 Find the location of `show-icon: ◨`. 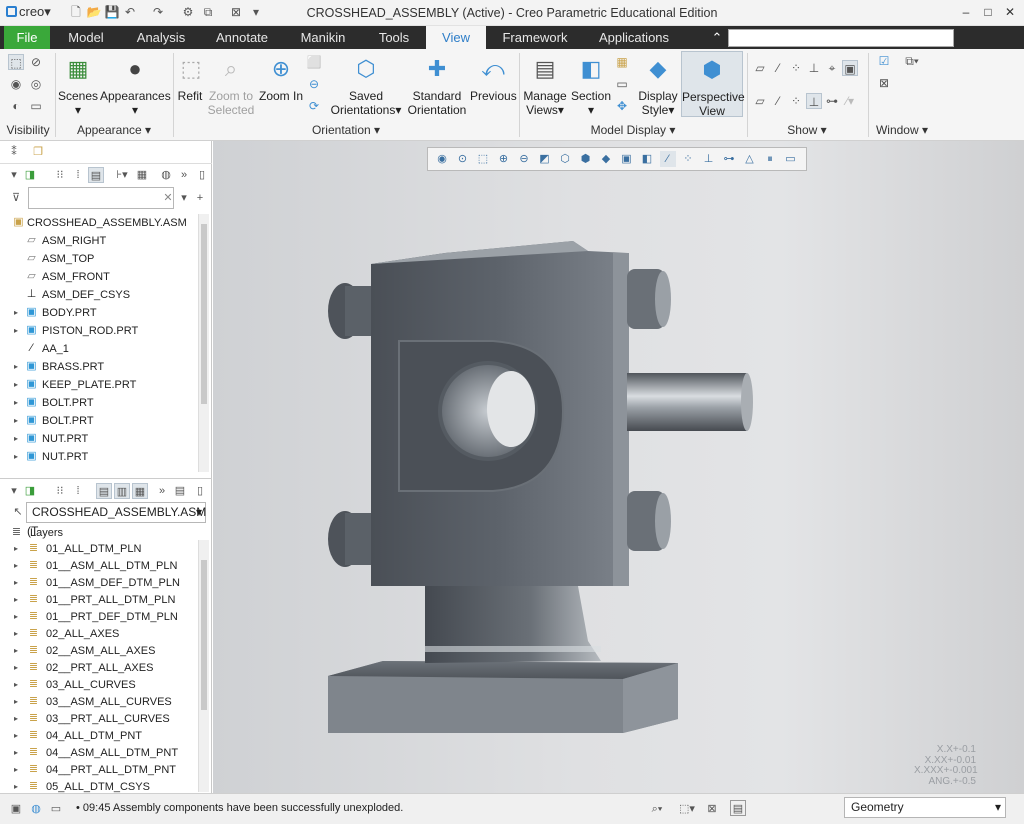

show-icon: ◨ is located at coordinates (30, 175).